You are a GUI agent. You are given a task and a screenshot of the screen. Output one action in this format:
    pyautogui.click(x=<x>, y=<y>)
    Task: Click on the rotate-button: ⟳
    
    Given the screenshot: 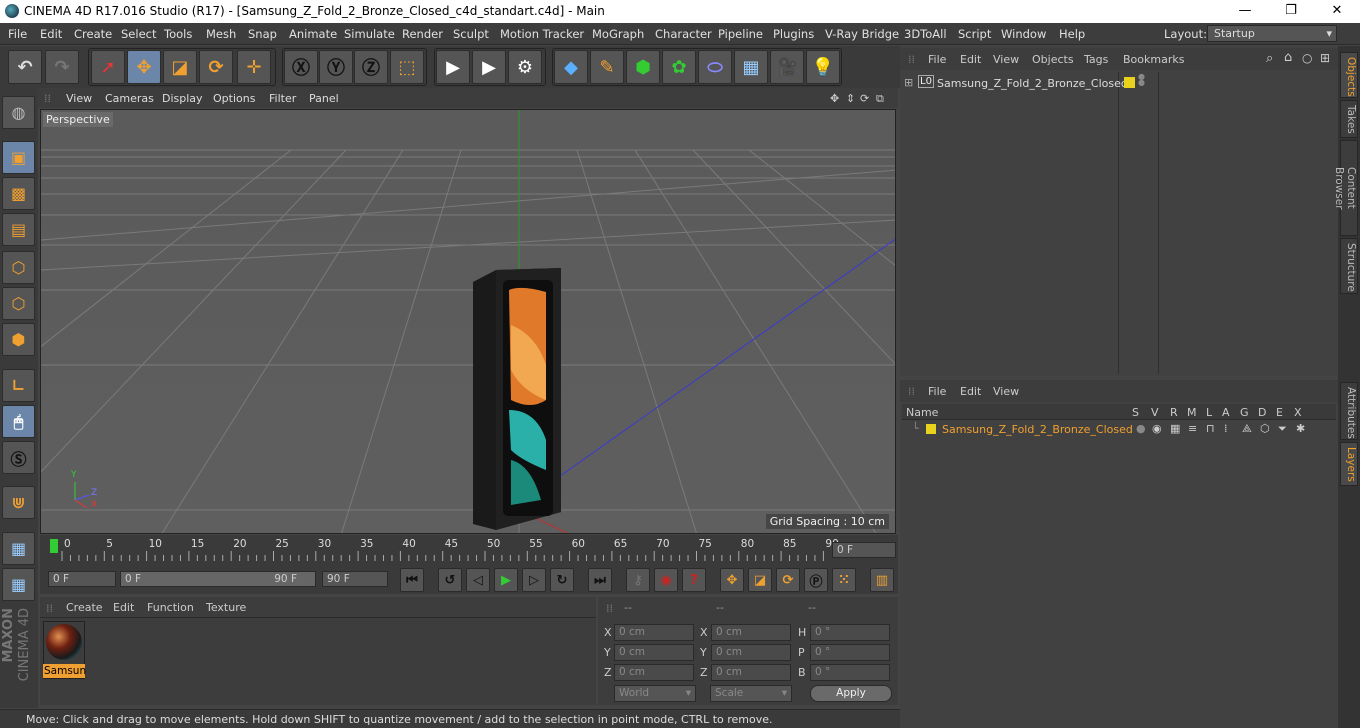 What is the action you would take?
    pyautogui.click(x=216, y=67)
    